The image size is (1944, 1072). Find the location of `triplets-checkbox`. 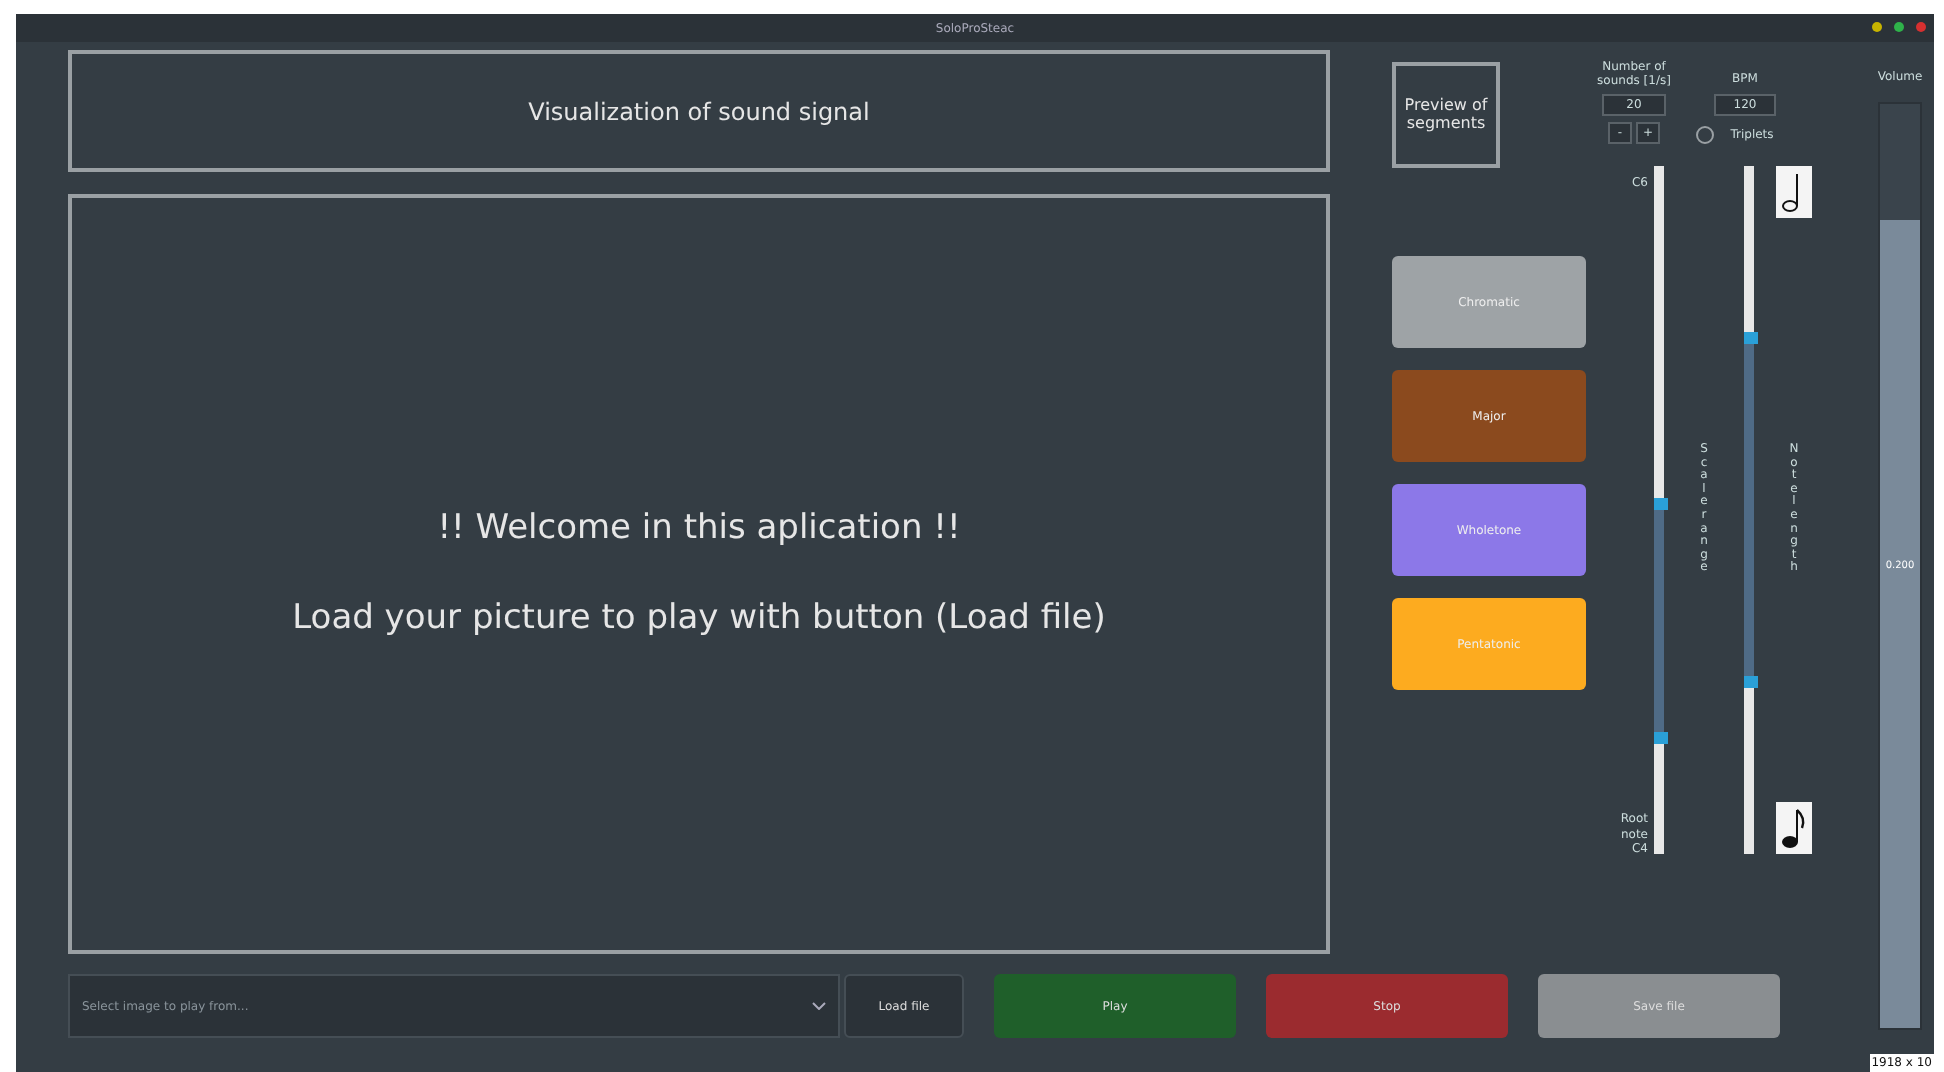

triplets-checkbox is located at coordinates (1705, 135).